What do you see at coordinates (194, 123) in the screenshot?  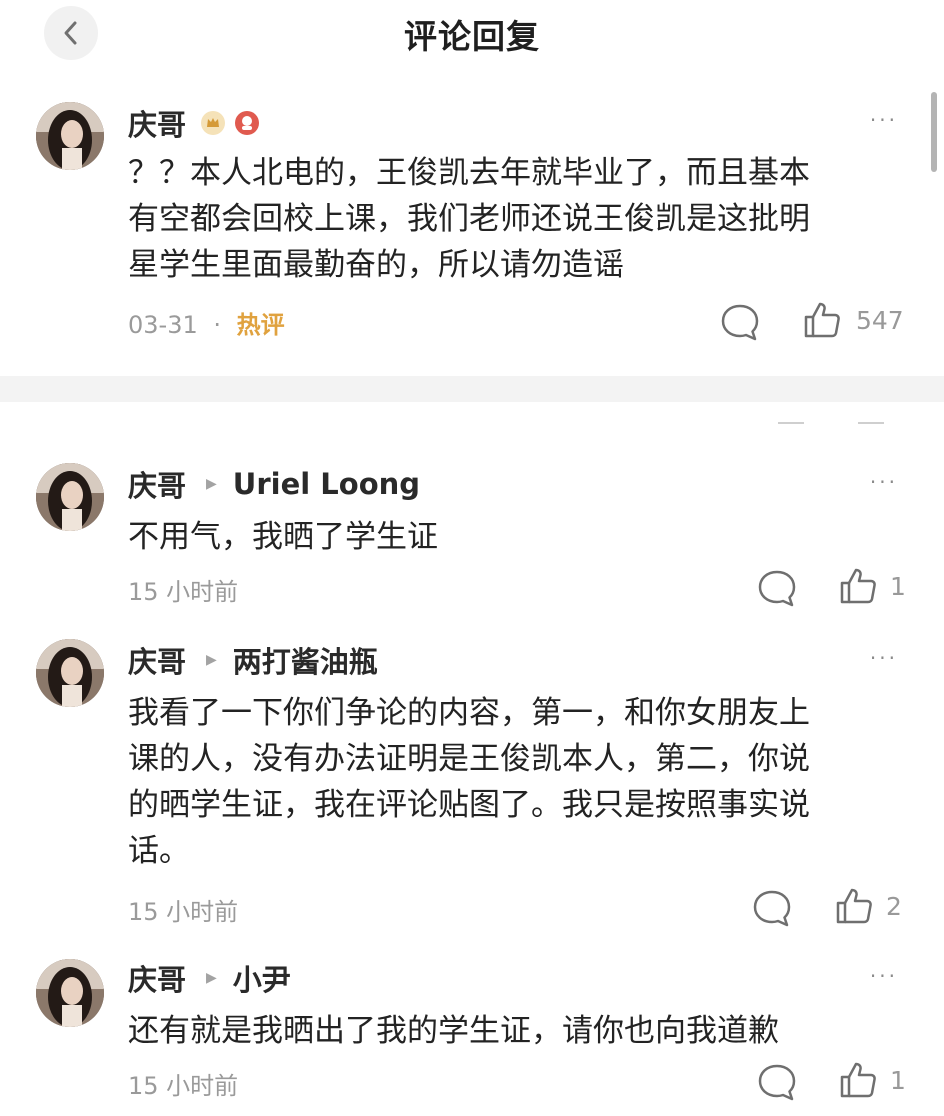 I see `comment-header: 庆哥` at bounding box center [194, 123].